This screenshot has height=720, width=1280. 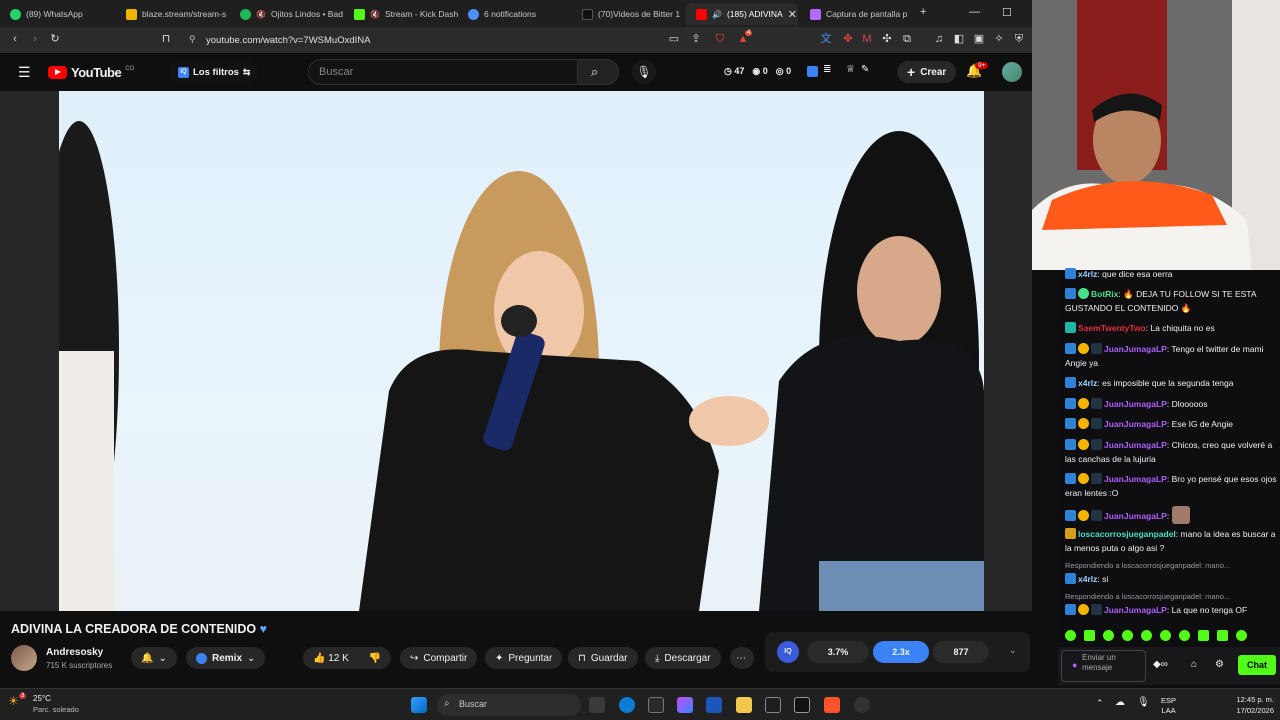 What do you see at coordinates (1019, 39) in the screenshot?
I see `vpn-icon: ⛨` at bounding box center [1019, 39].